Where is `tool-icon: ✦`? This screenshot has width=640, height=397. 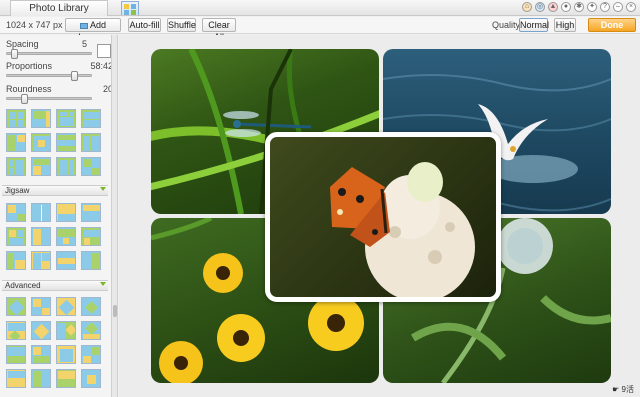
tool-icon: ✦ is located at coordinates (592, 7).